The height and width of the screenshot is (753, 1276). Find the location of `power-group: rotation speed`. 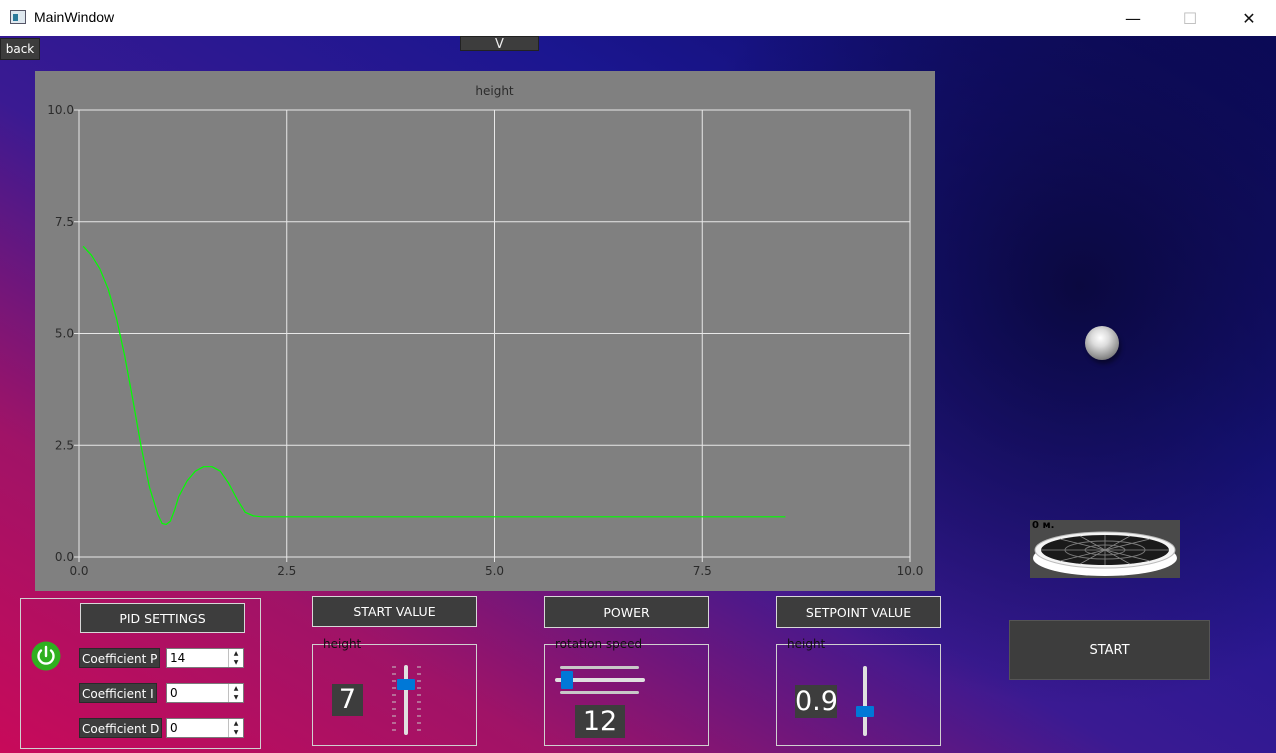

power-group: rotation speed is located at coordinates (626, 691).